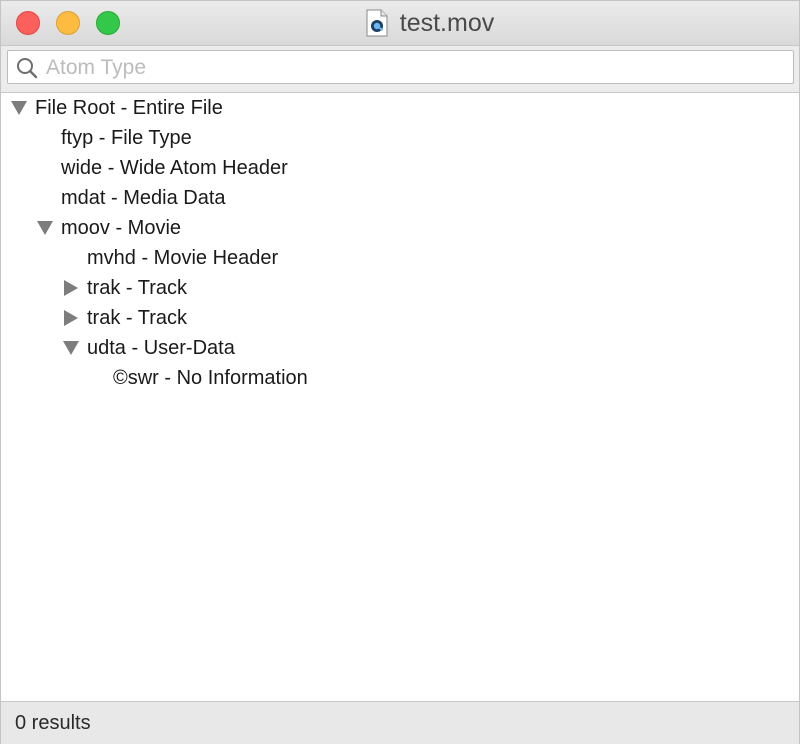 The height and width of the screenshot is (744, 800). What do you see at coordinates (416, 68) in the screenshot?
I see `search-input` at bounding box center [416, 68].